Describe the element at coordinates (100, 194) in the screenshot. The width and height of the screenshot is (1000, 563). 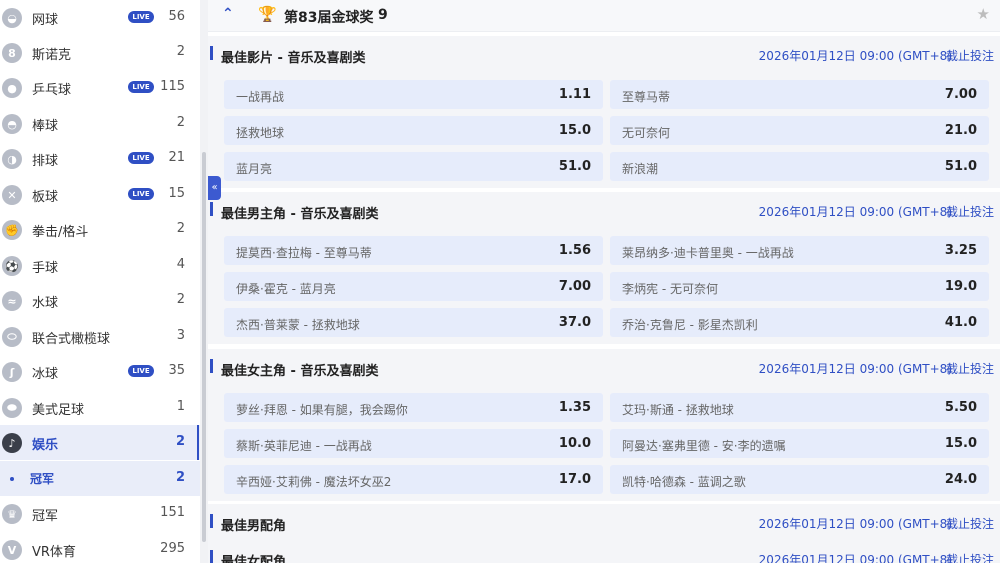
I see `sidebar-item: ✕ 板球 LIVE 15` at that location.